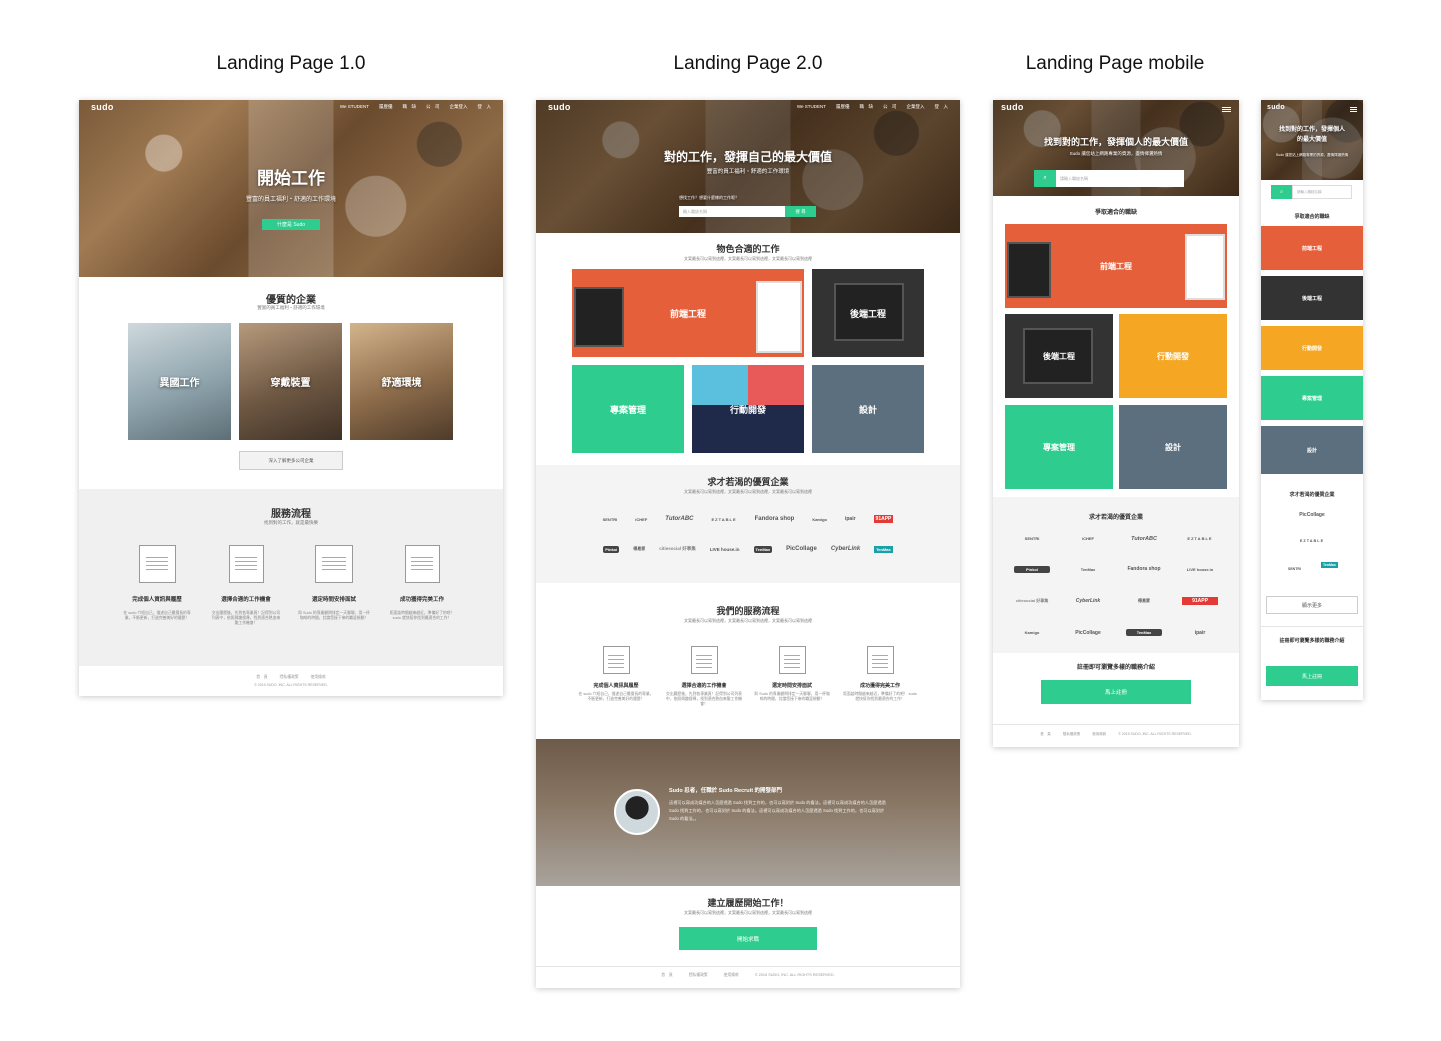  I want to click on mobile-tile-mobile: 行動開發, so click(1173, 356).